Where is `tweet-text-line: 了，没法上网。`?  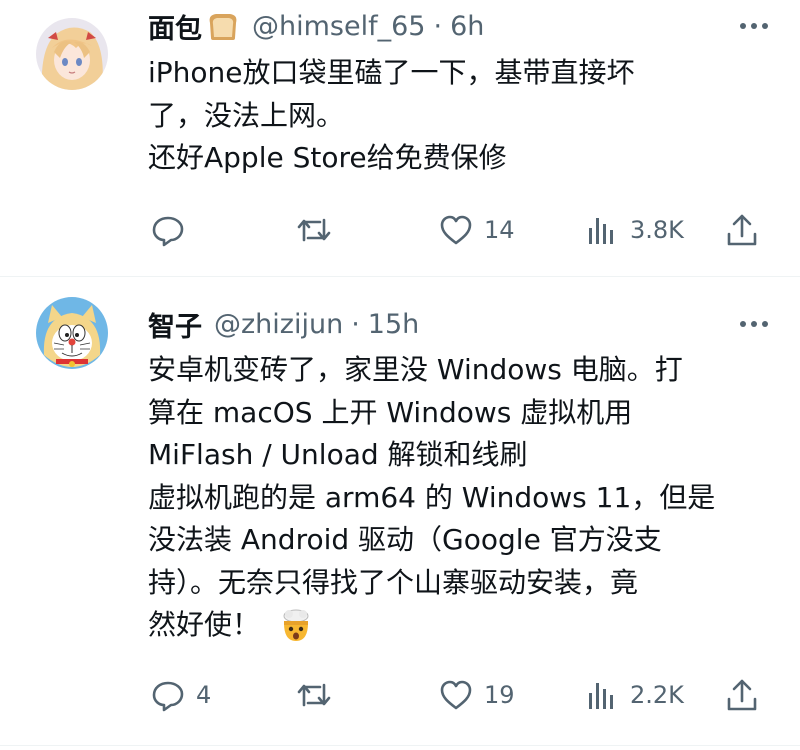 tweet-text-line: 了，没法上网。 is located at coordinates (246, 115).